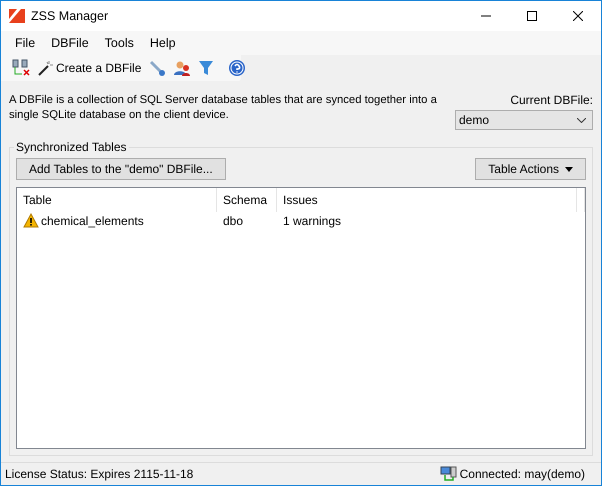  What do you see at coordinates (70, 43) in the screenshot?
I see `menu-item: DBFile` at bounding box center [70, 43].